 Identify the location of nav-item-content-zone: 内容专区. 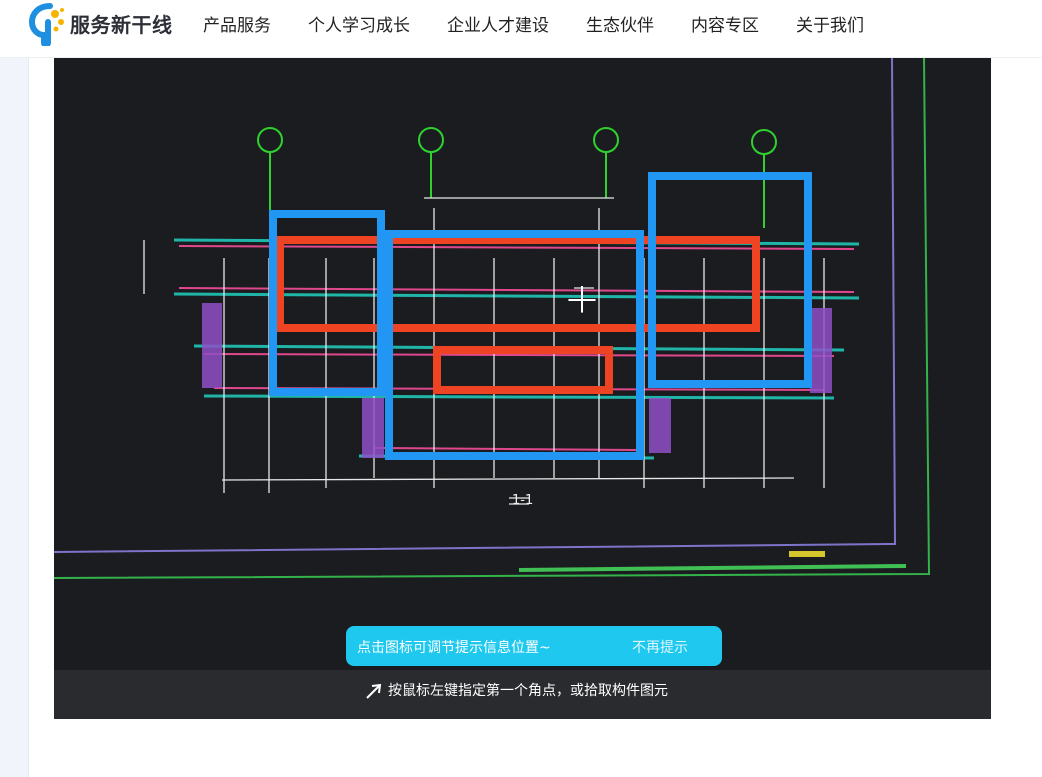
(725, 23).